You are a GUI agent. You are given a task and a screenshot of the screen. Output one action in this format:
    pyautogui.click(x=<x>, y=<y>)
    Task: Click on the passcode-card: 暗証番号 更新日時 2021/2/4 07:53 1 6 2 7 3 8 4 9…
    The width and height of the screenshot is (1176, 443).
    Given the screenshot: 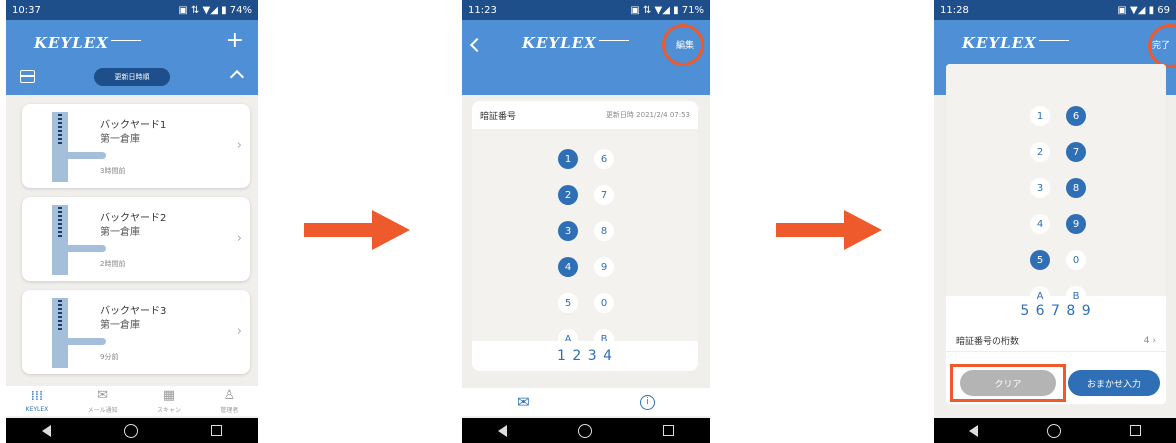 What is the action you would take?
    pyautogui.click(x=585, y=236)
    